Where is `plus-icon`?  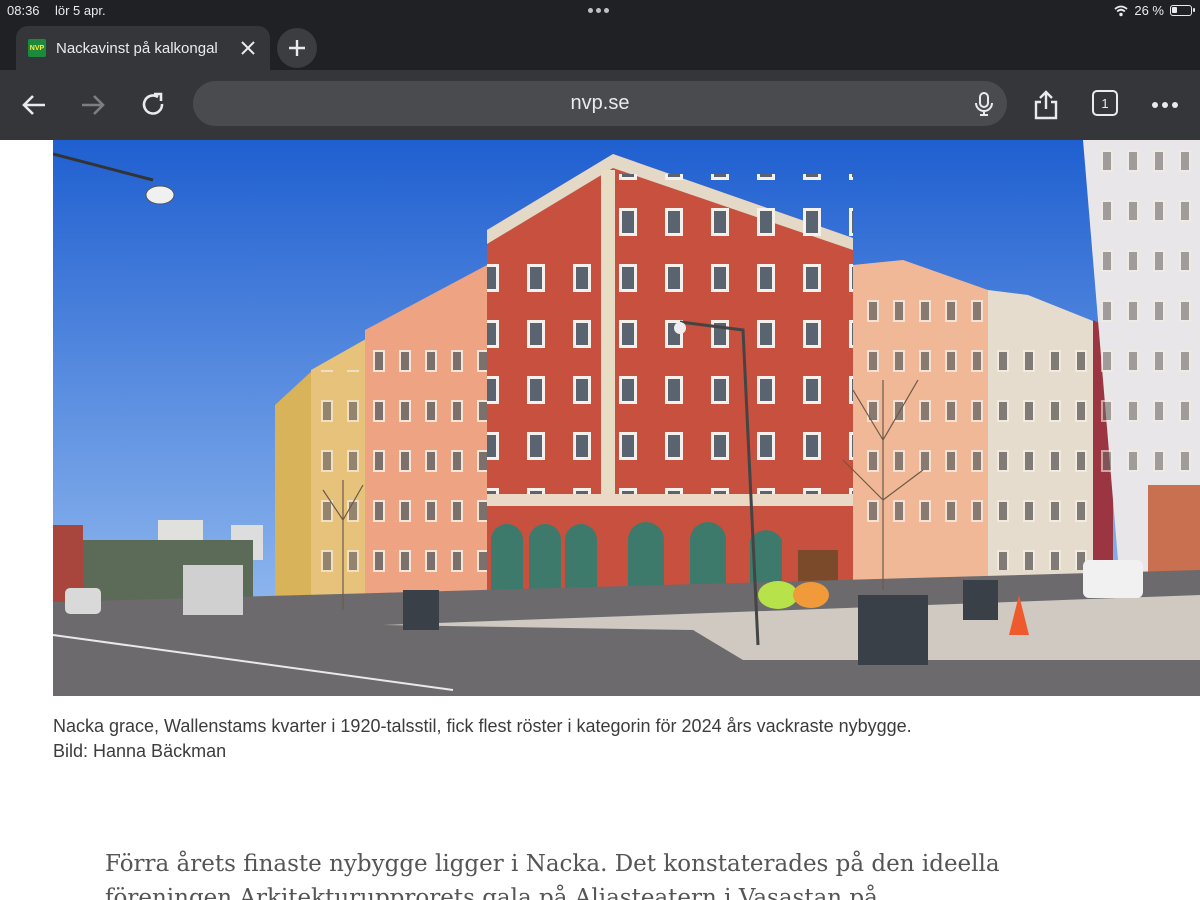 plus-icon is located at coordinates (297, 48).